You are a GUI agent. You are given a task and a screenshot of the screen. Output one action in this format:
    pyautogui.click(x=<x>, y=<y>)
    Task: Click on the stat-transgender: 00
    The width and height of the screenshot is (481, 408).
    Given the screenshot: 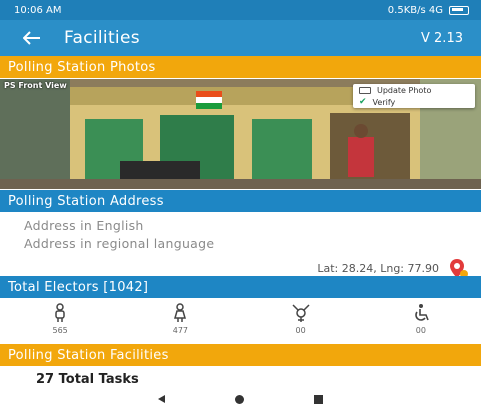 What is the action you would take?
    pyautogui.click(x=301, y=319)
    